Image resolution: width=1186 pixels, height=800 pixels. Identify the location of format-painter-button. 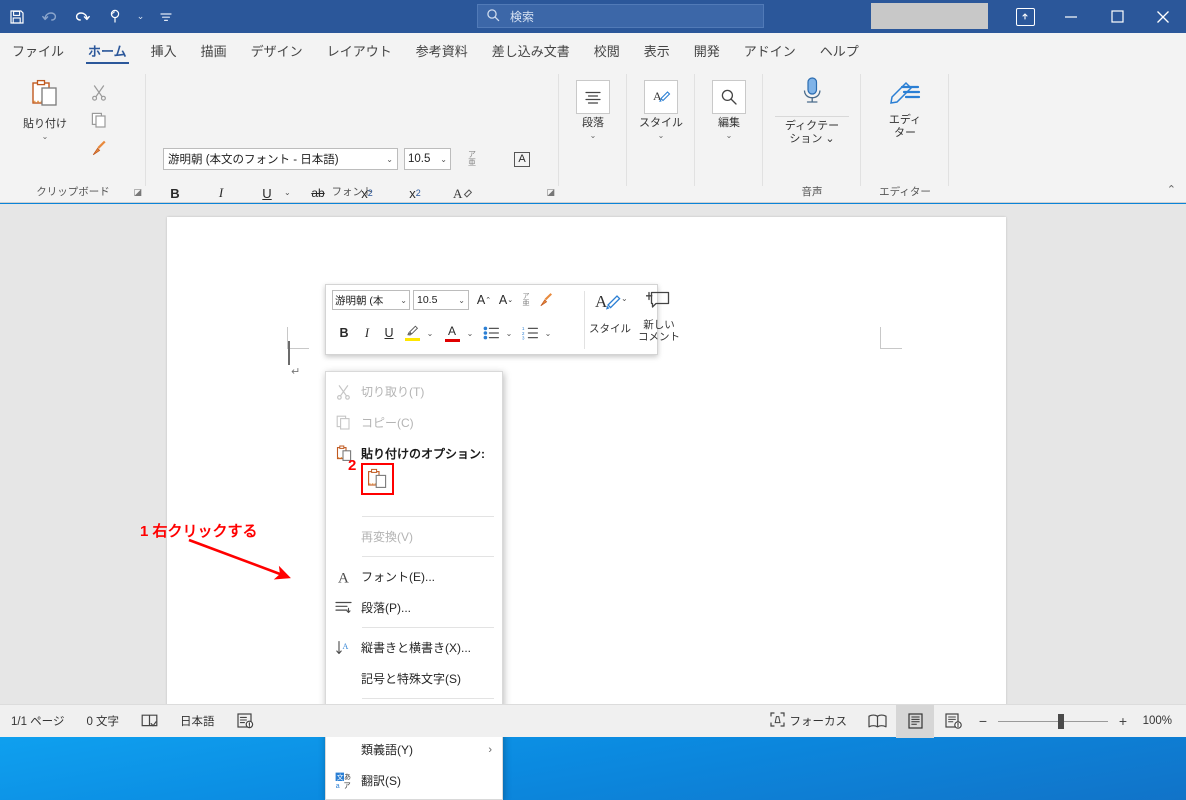
(99, 148).